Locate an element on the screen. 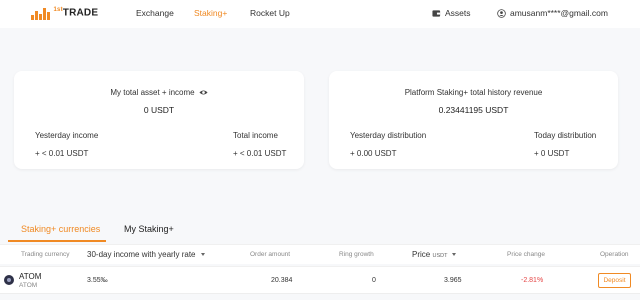 Image resolution: width=640 pixels, height=300 pixels. yesterday-income-label: Yesterday income is located at coordinates (67, 135).